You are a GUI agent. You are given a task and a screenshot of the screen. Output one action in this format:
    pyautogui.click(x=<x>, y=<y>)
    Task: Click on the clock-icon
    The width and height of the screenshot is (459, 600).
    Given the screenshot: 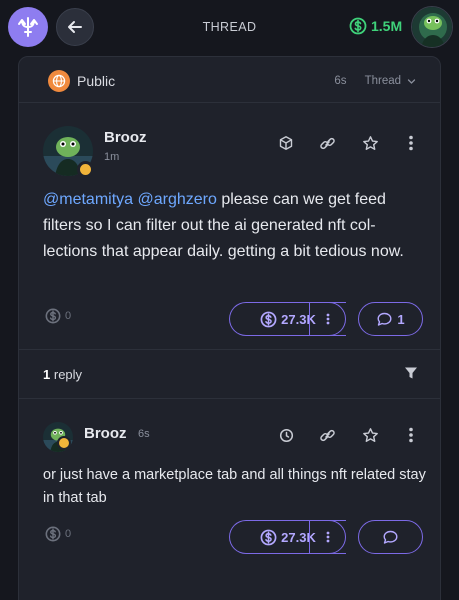 What is the action you would take?
    pyautogui.click(x=286, y=435)
    